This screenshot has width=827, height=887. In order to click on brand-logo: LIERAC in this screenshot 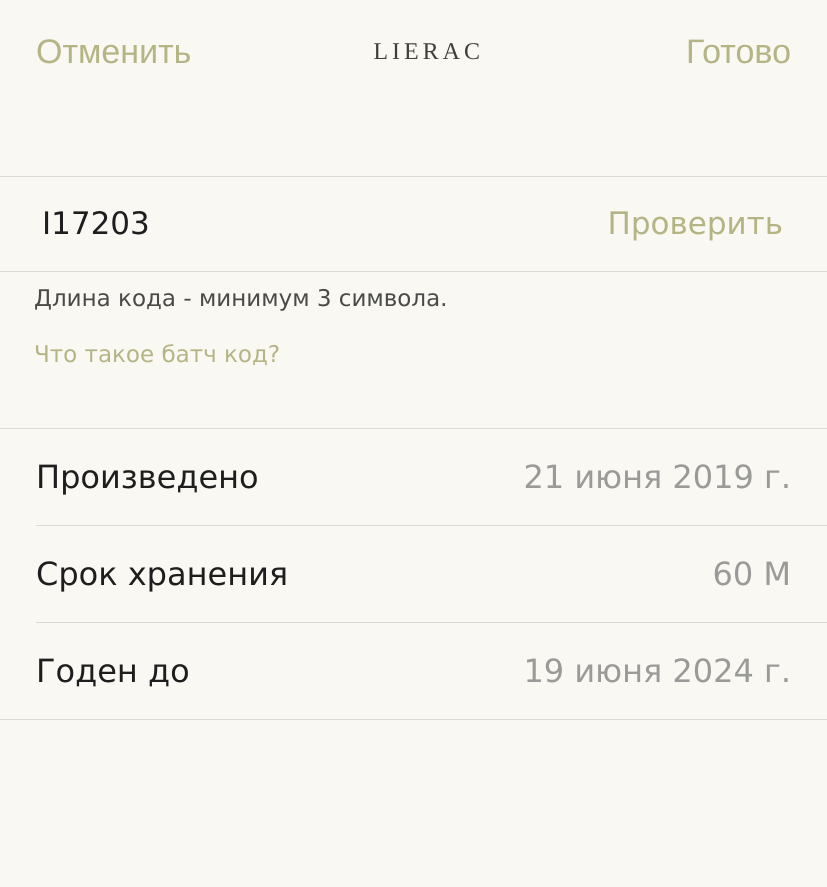, I will do `click(428, 52)`.